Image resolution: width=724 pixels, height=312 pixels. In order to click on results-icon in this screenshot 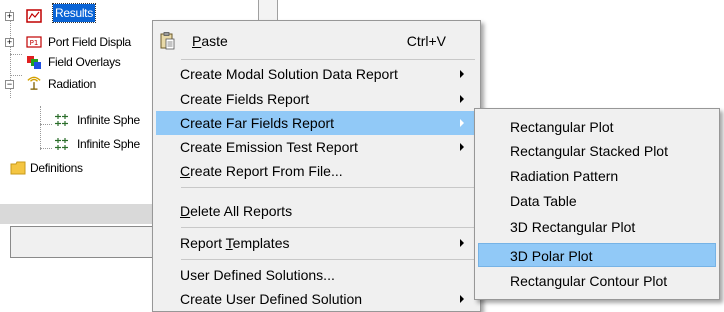, I will do `click(34, 16)`.